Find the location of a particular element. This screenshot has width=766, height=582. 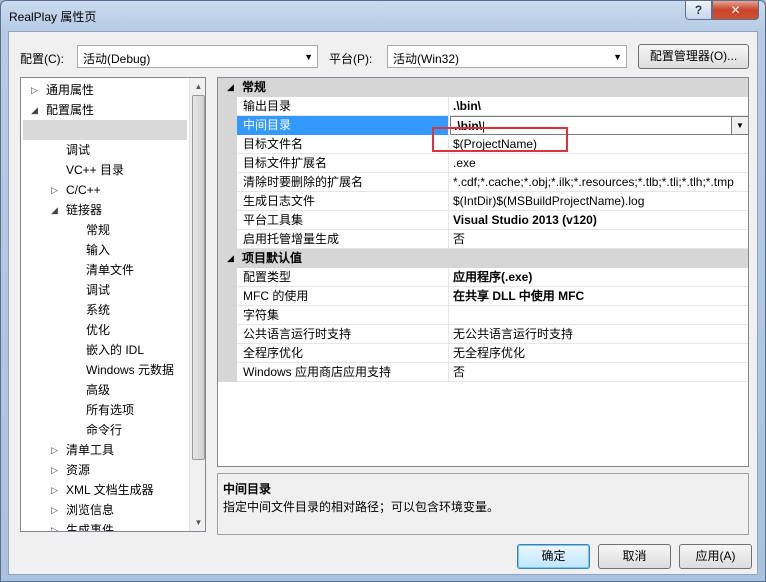

tree-item-label: 输入 is located at coordinates (98, 250).